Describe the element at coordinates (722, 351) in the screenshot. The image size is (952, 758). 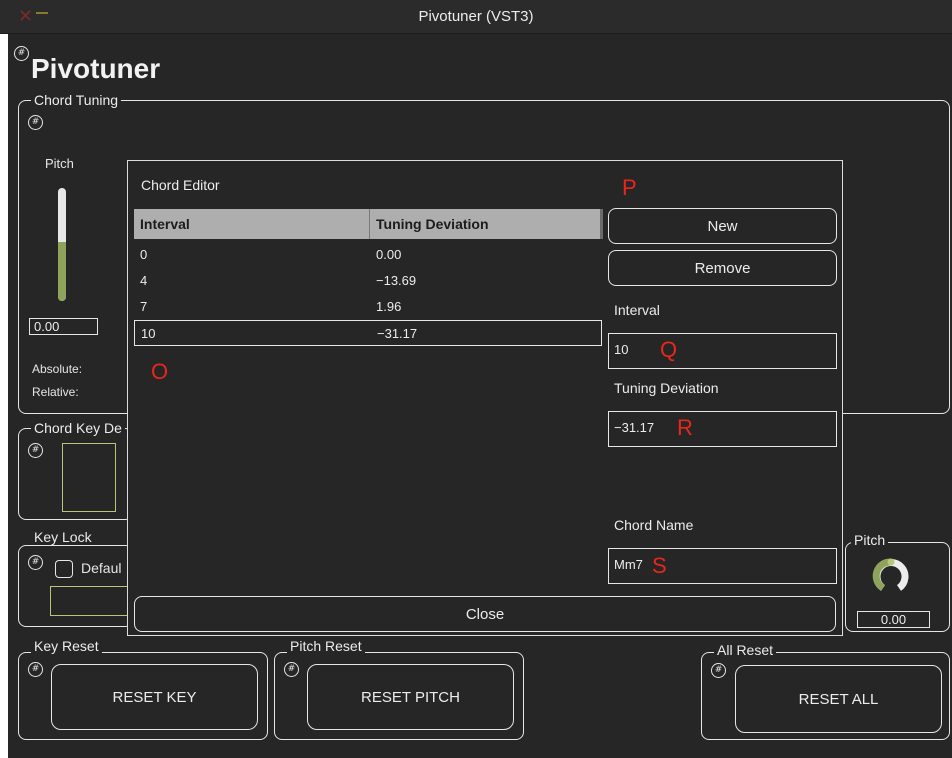
I see `interval-field: 10` at that location.